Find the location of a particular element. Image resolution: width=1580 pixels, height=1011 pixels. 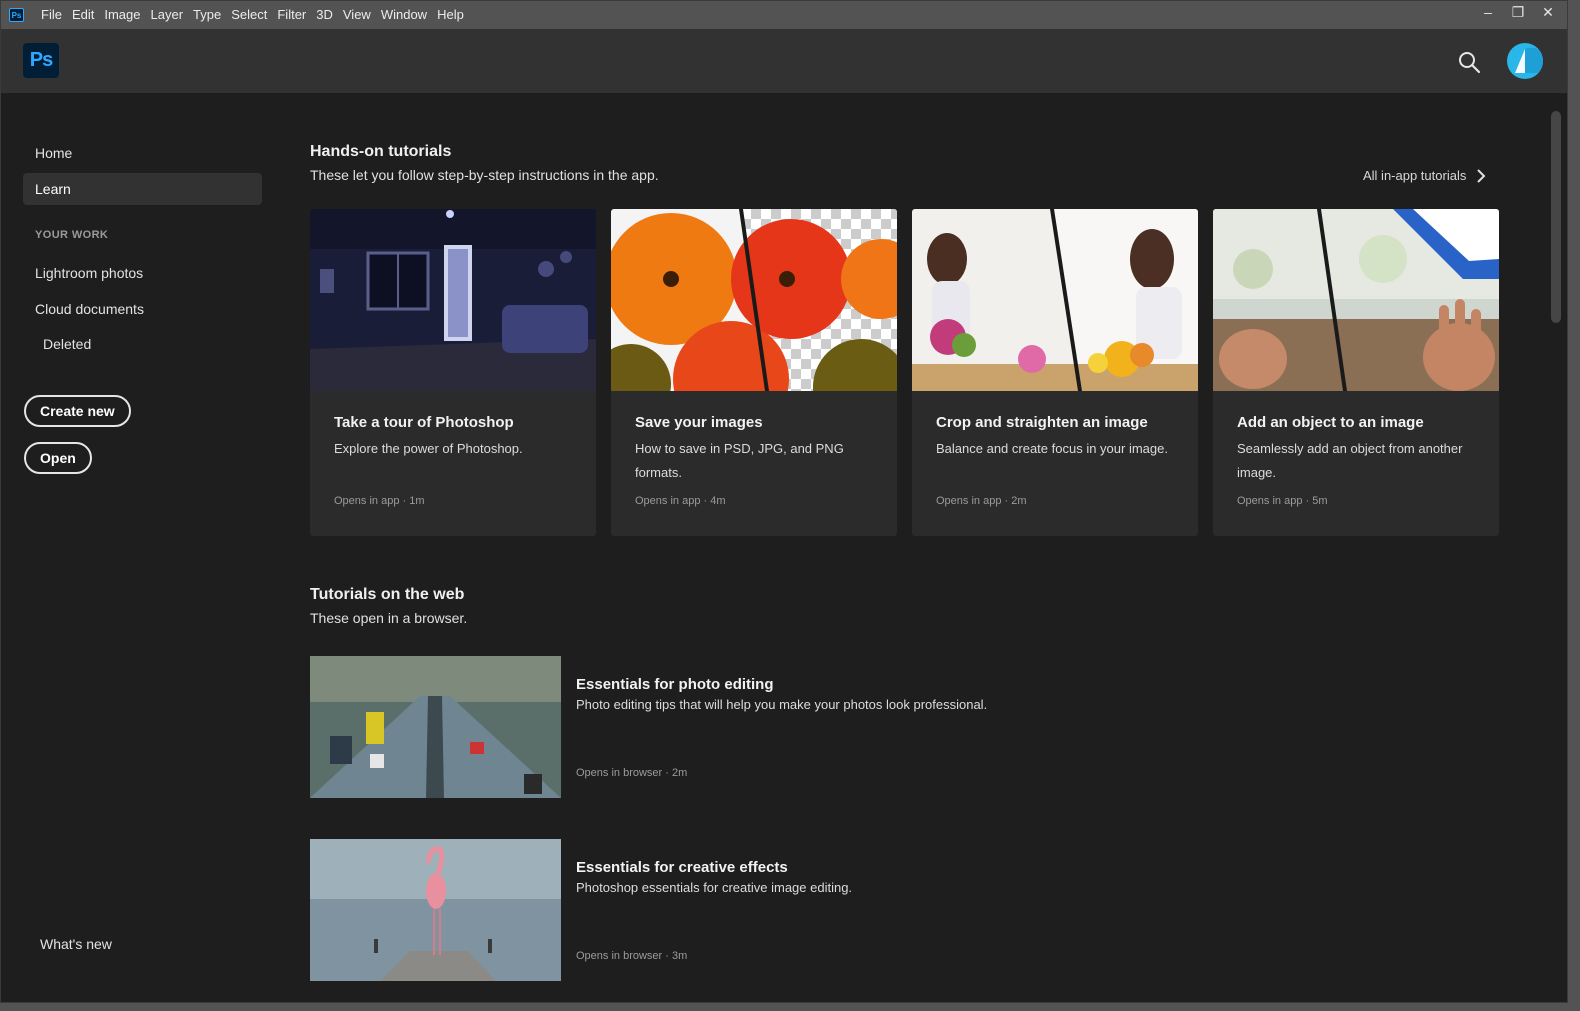

tutorial-meta: Opens in app · 5m is located at coordinates (1282, 501).